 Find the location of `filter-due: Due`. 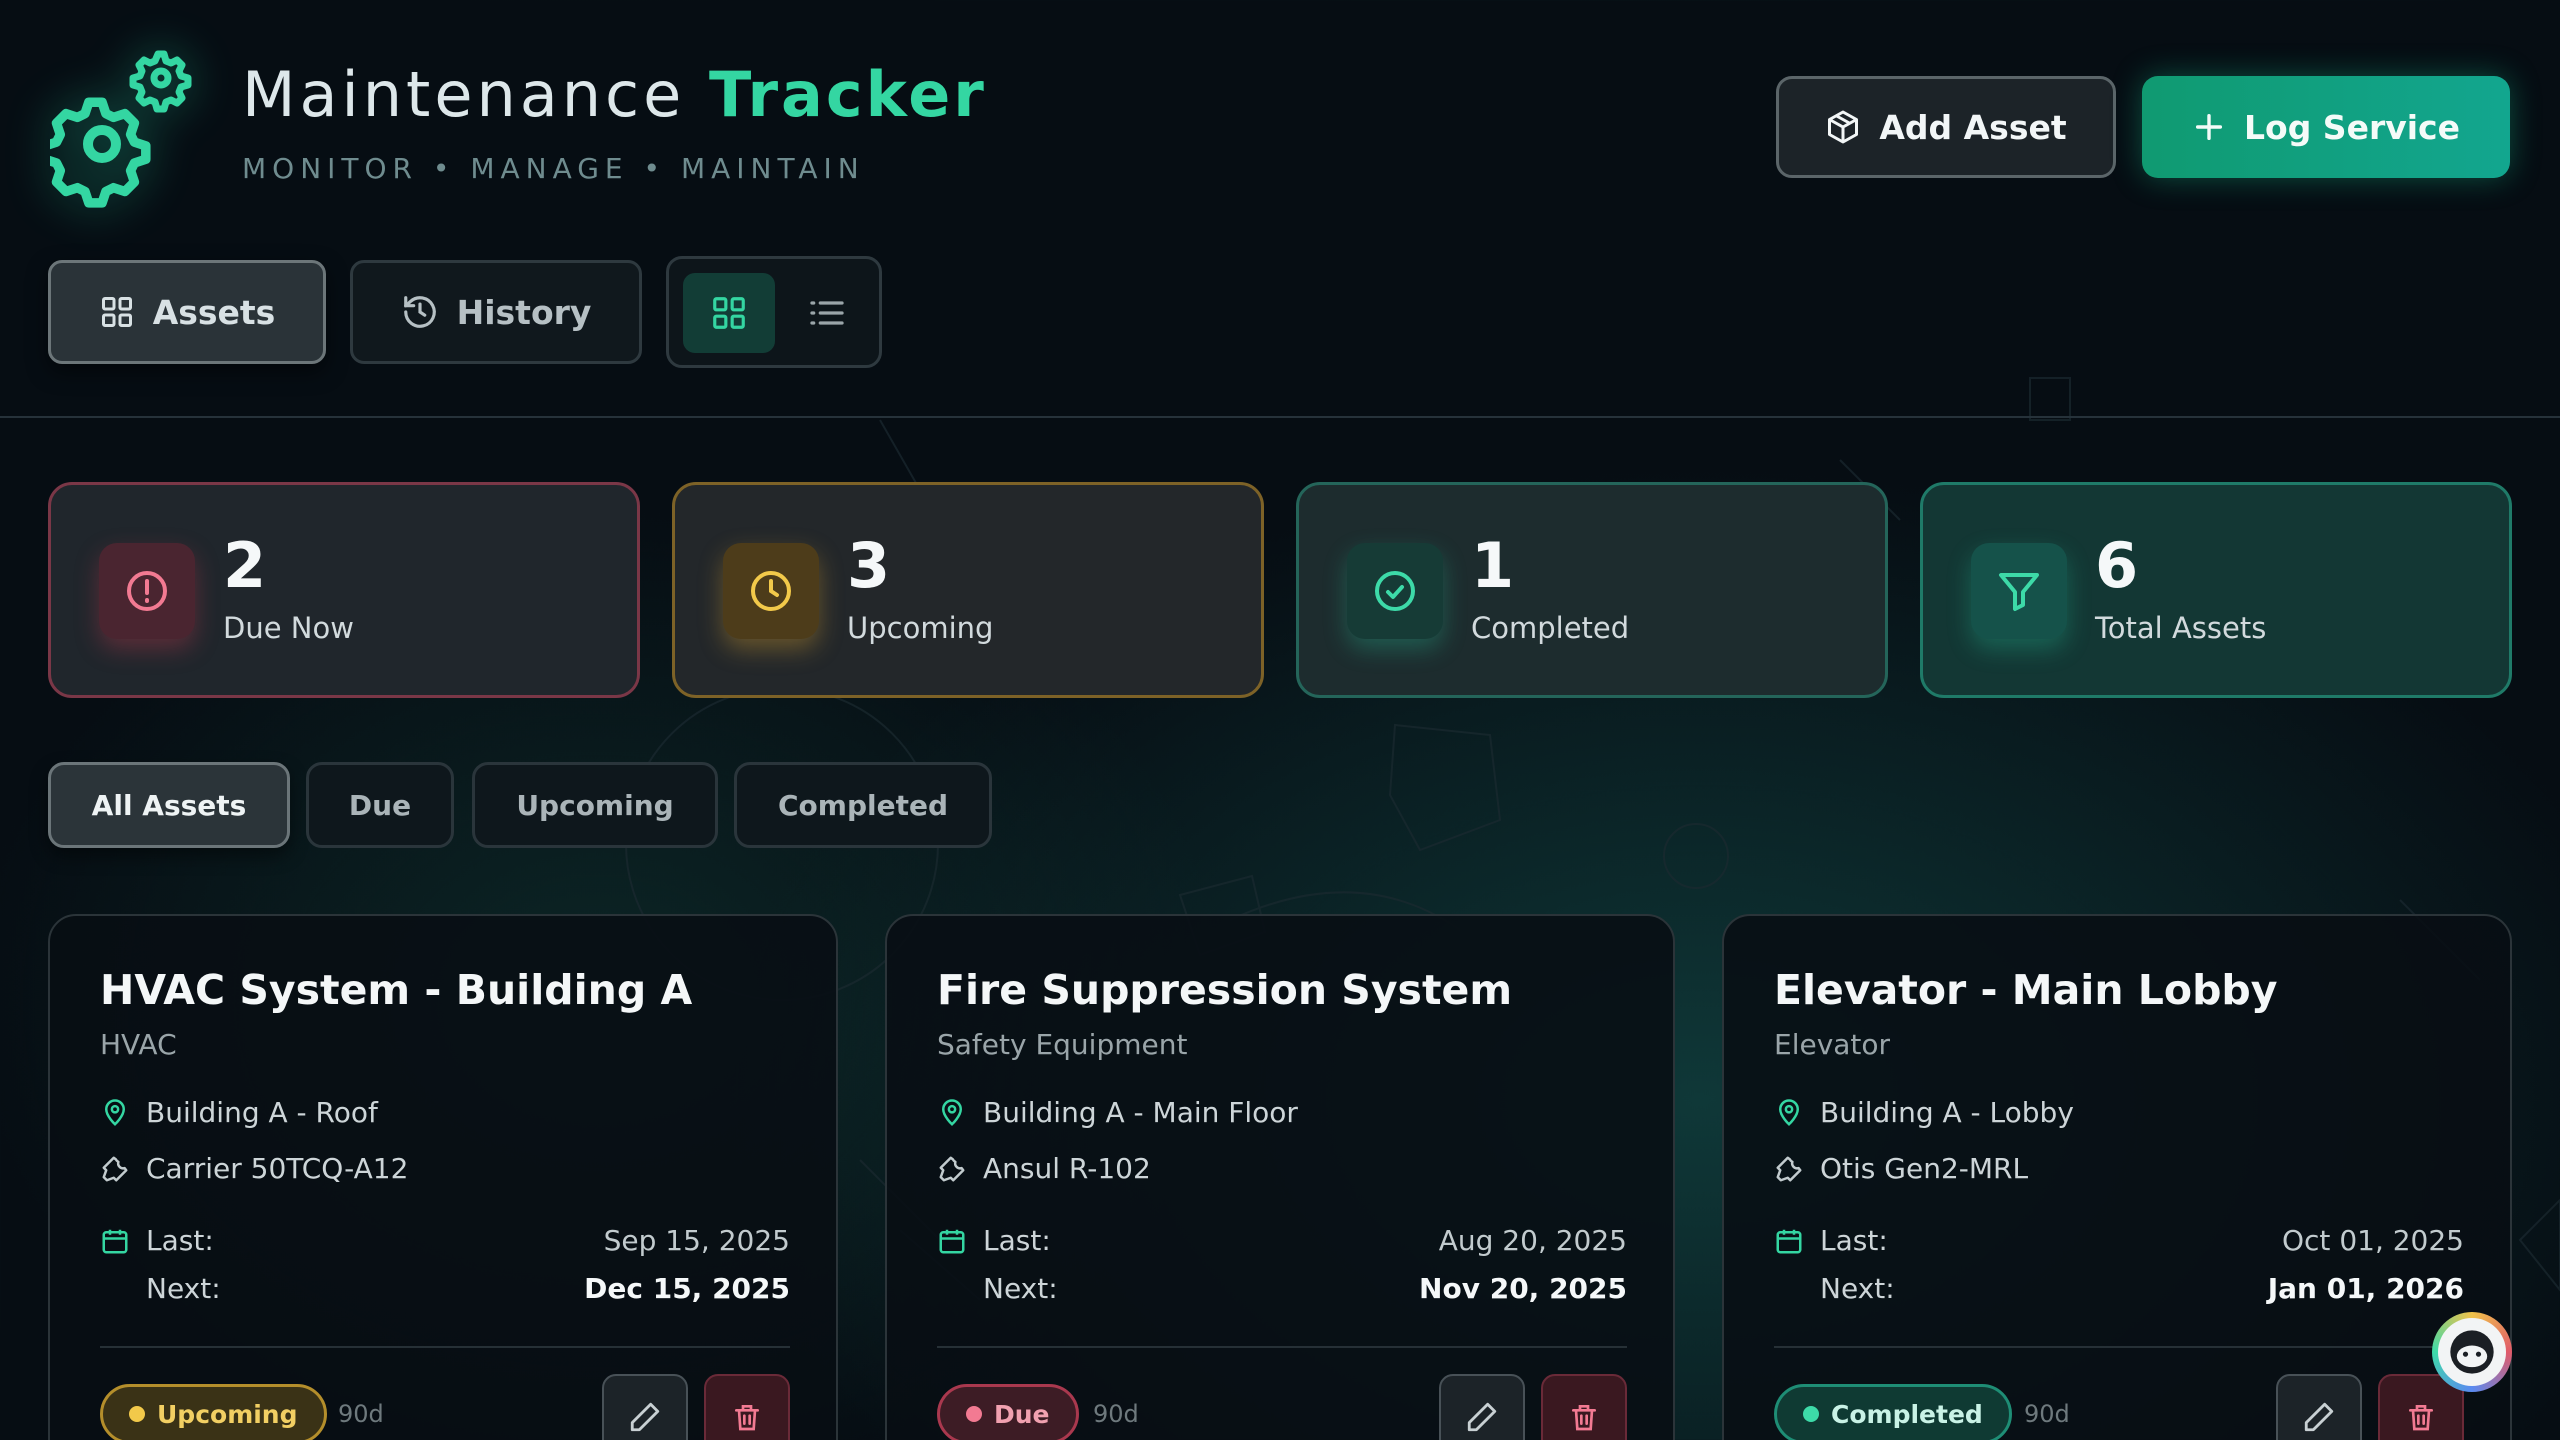

filter-due: Due is located at coordinates (380, 805).